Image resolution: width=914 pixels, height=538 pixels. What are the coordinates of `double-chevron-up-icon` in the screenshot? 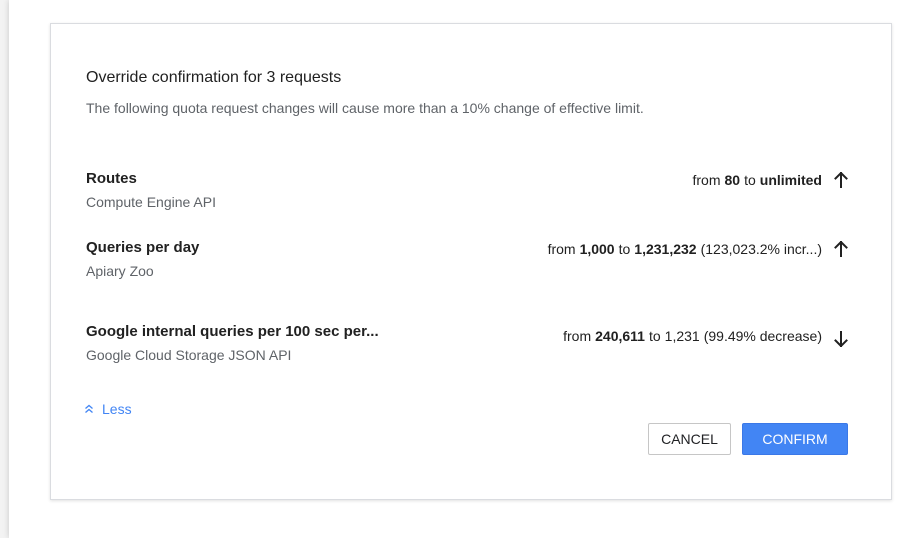 It's located at (89, 408).